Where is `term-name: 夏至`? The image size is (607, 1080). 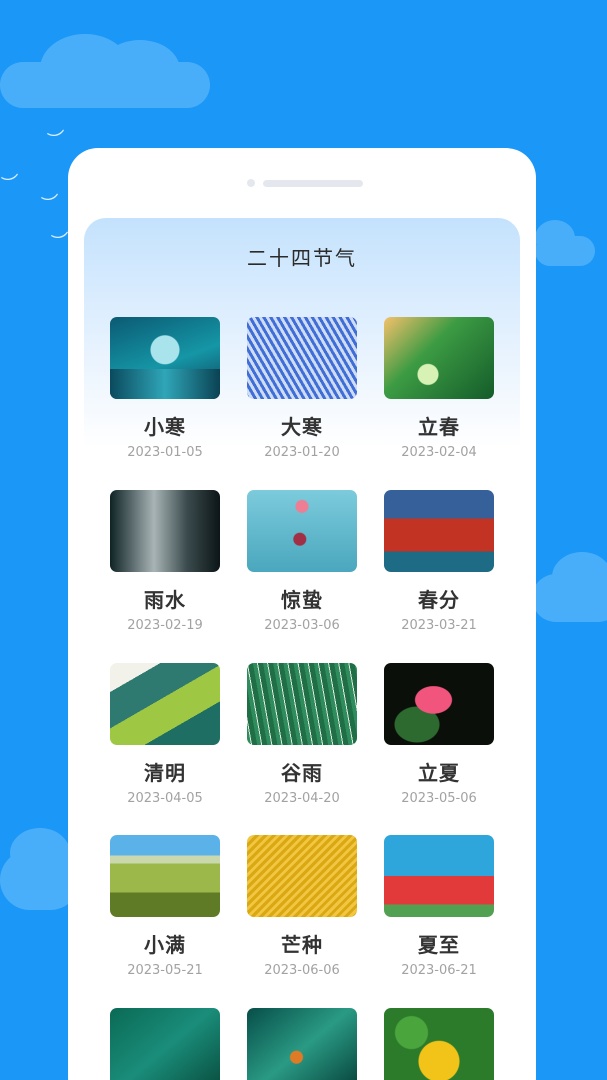 term-name: 夏至 is located at coordinates (439, 945).